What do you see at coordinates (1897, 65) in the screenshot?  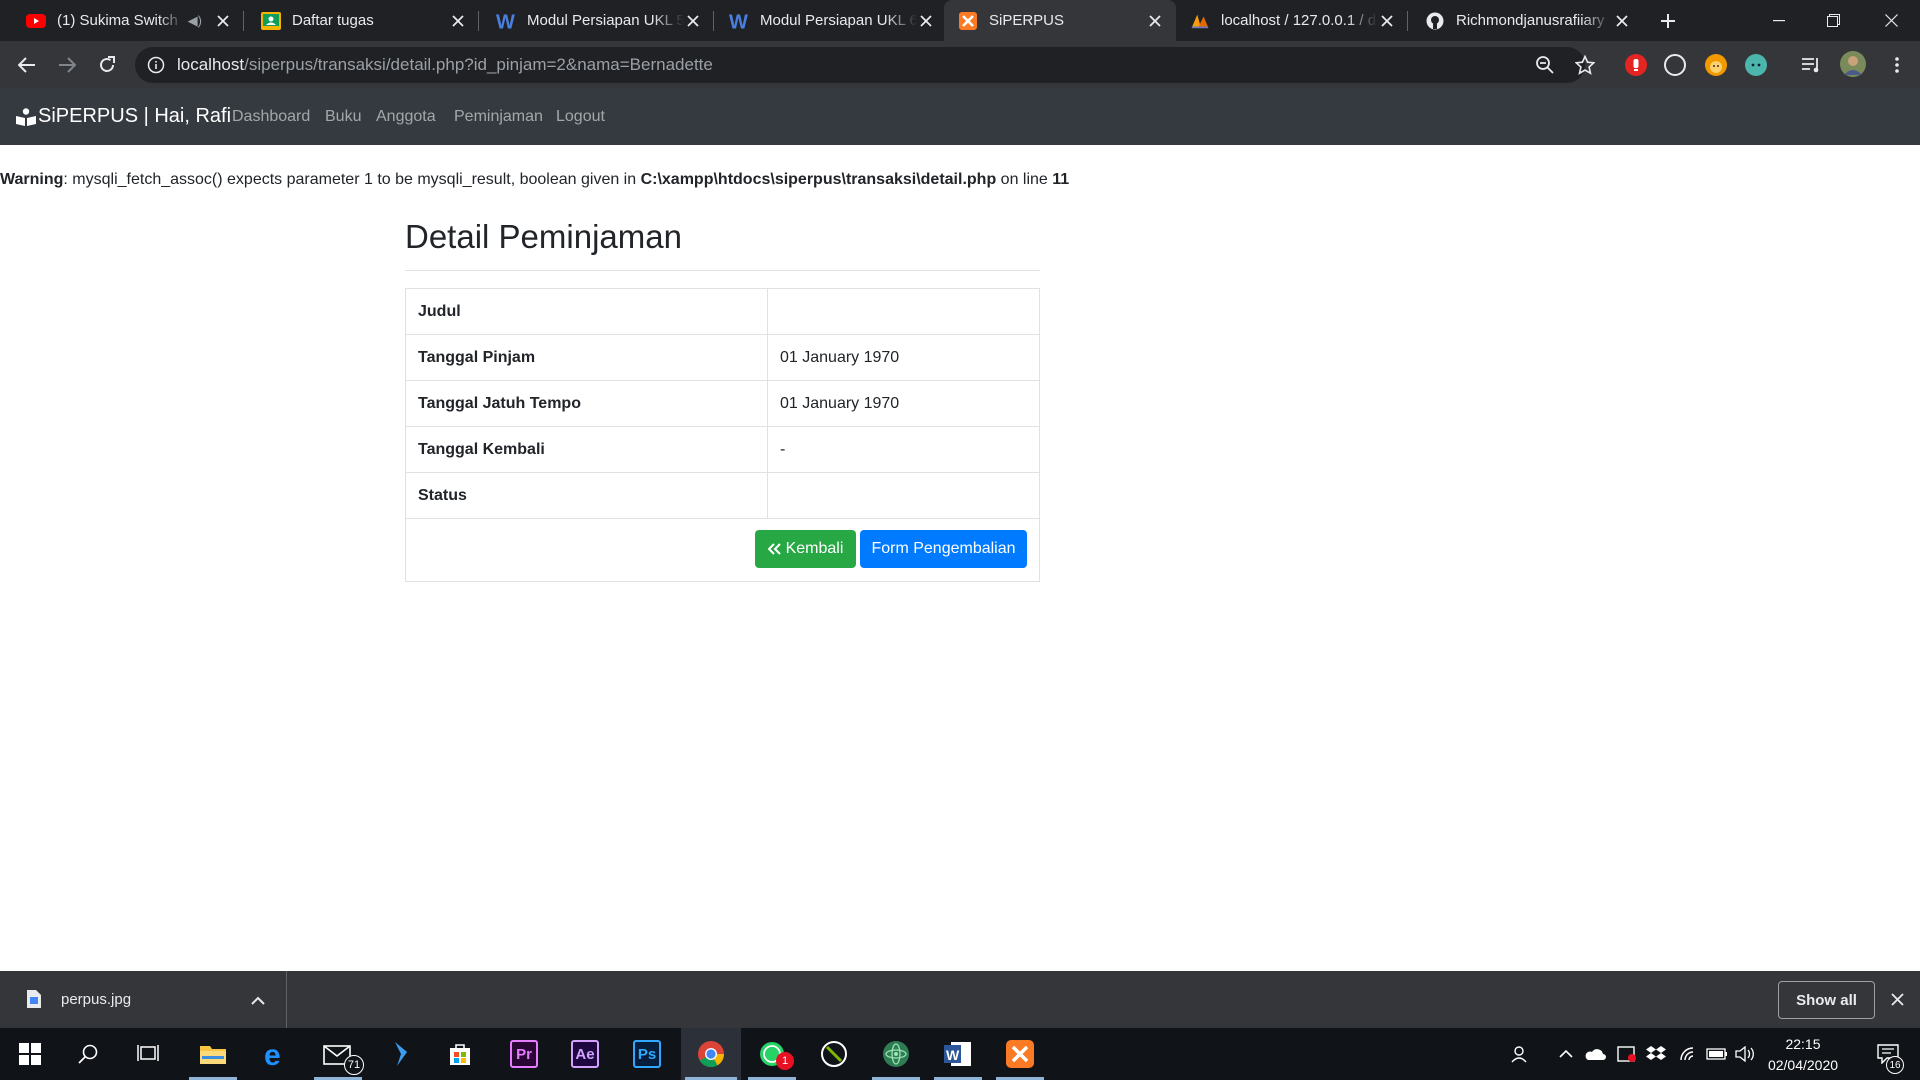 I see `chrome-menu-icon` at bounding box center [1897, 65].